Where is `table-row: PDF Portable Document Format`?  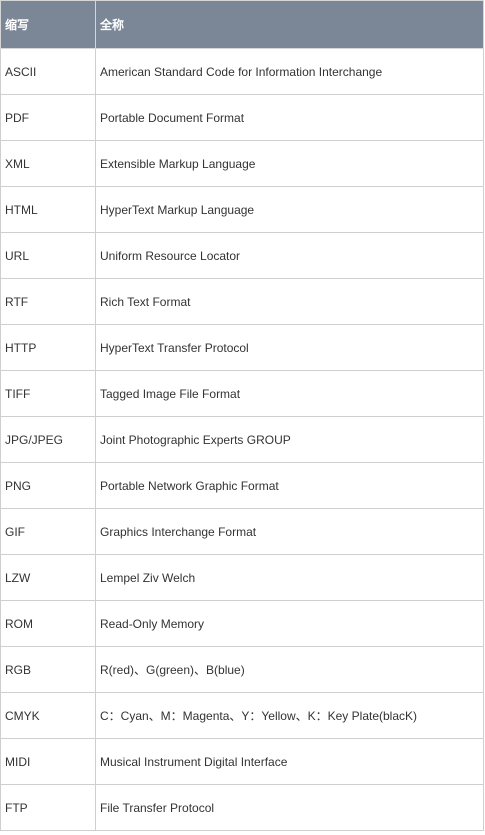
table-row: PDF Portable Document Format is located at coordinates (242, 117).